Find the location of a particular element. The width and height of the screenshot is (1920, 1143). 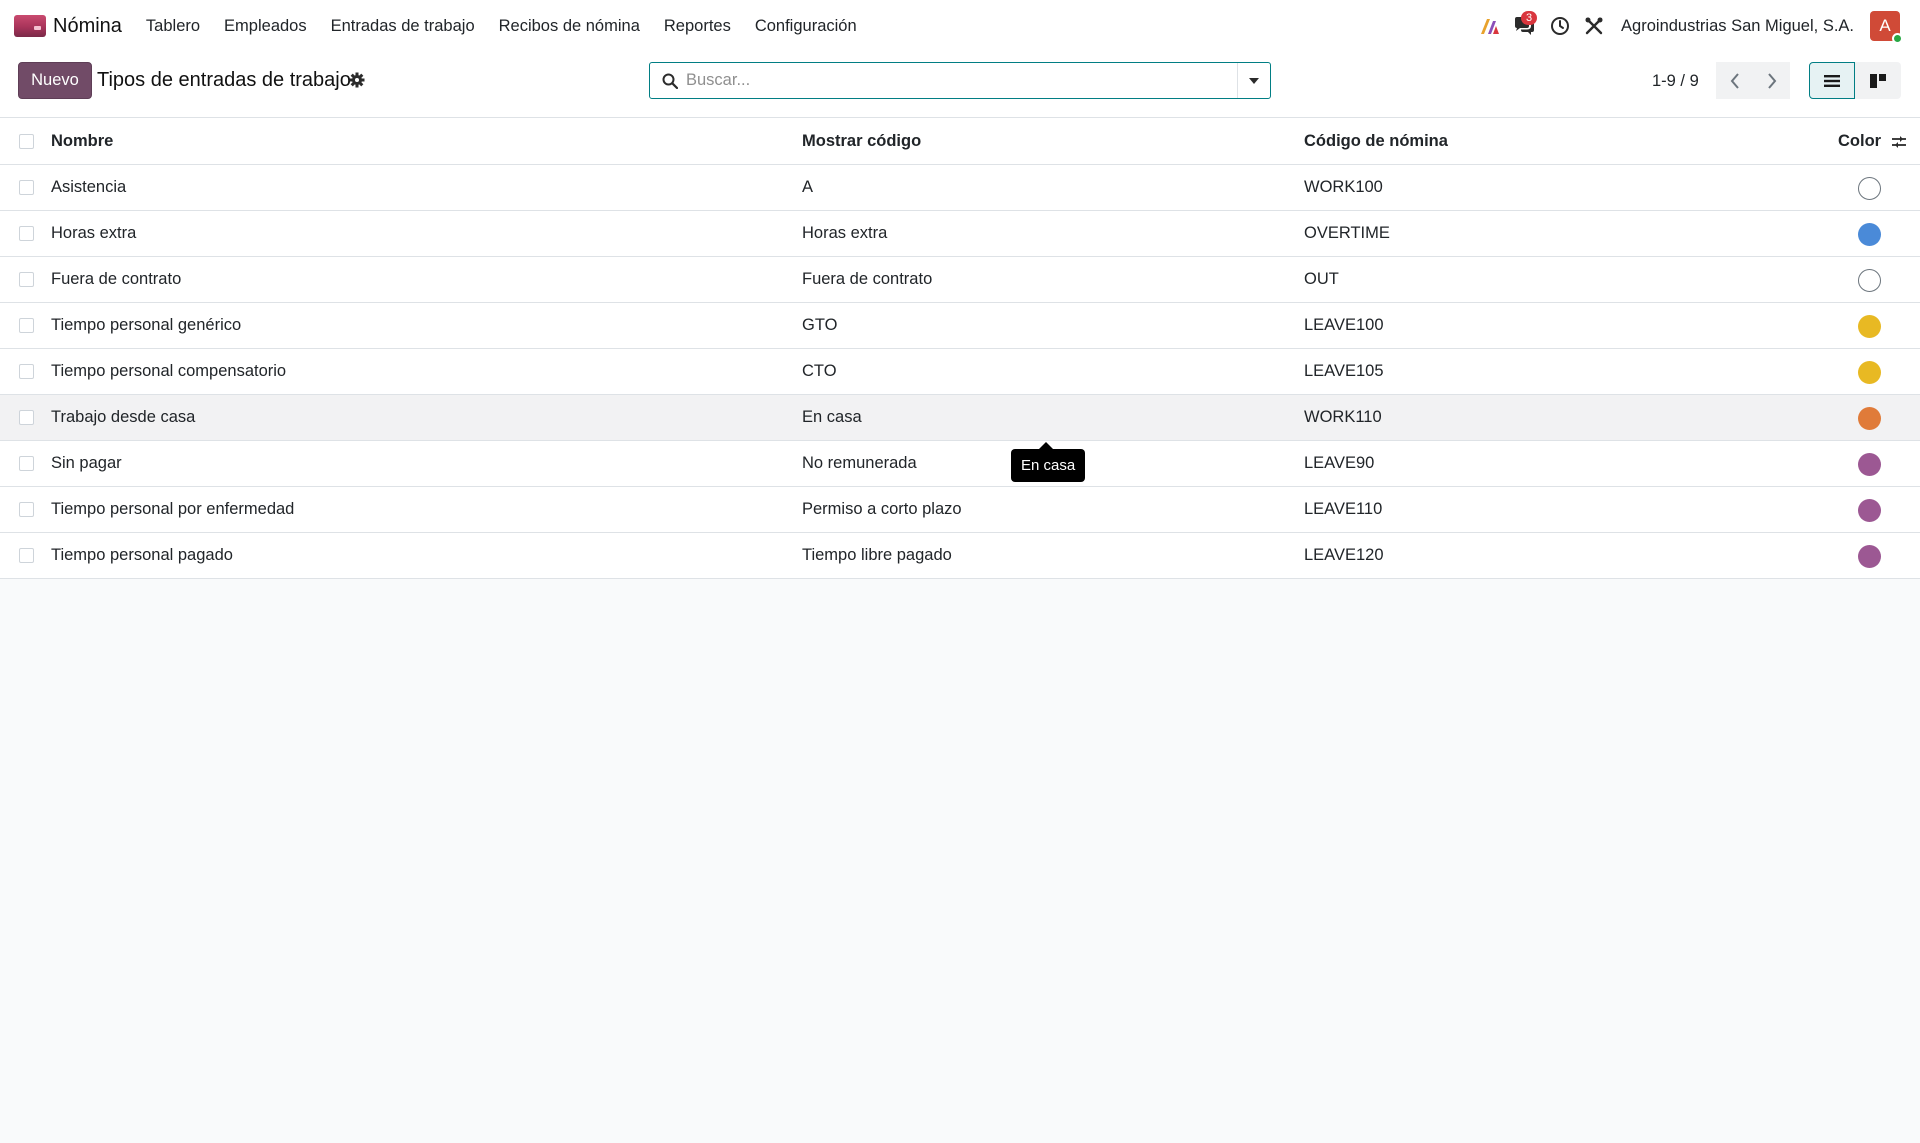

user-avatar: A is located at coordinates (1886, 27).